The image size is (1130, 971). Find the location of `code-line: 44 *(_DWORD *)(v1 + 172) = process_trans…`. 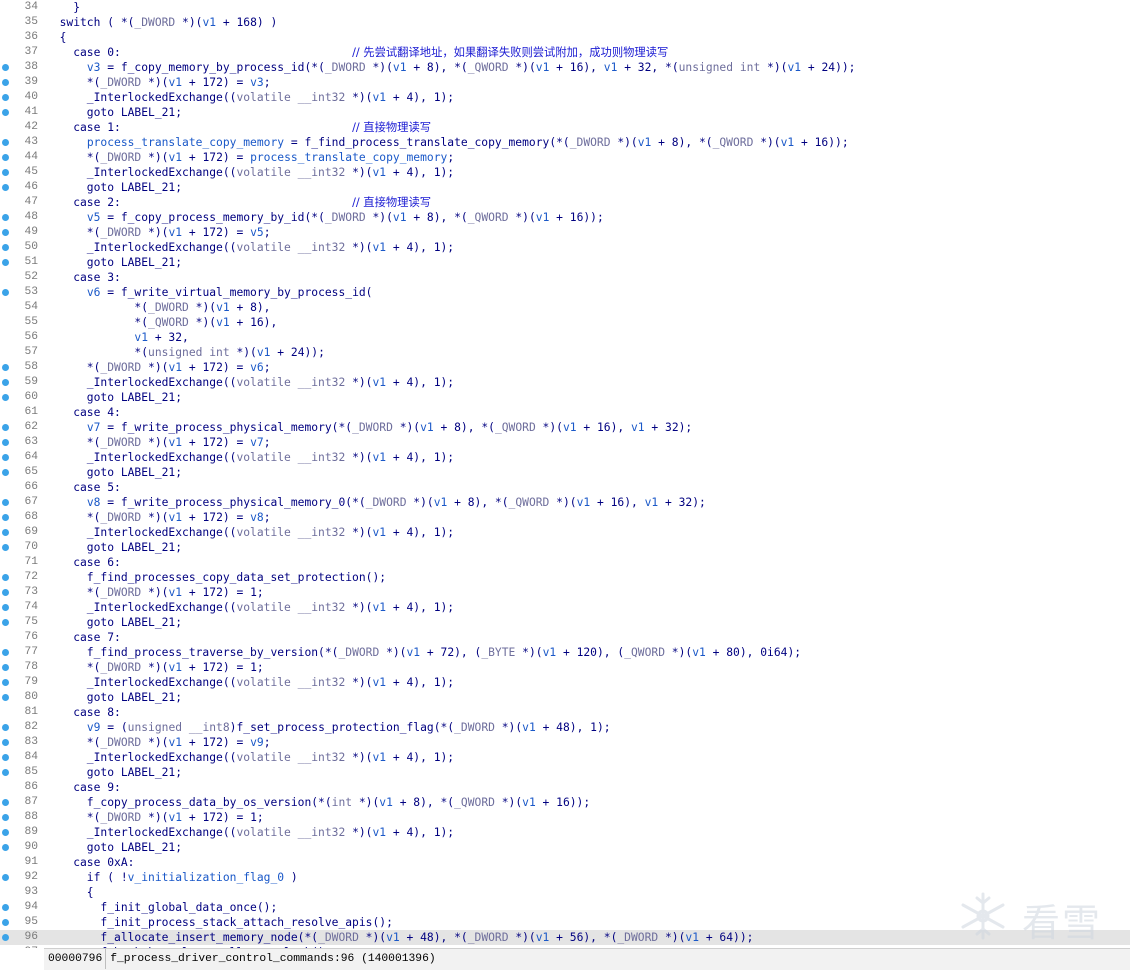

code-line: 44 *(_DWORD *)(v1 + 172) = process_trans… is located at coordinates (565, 157).